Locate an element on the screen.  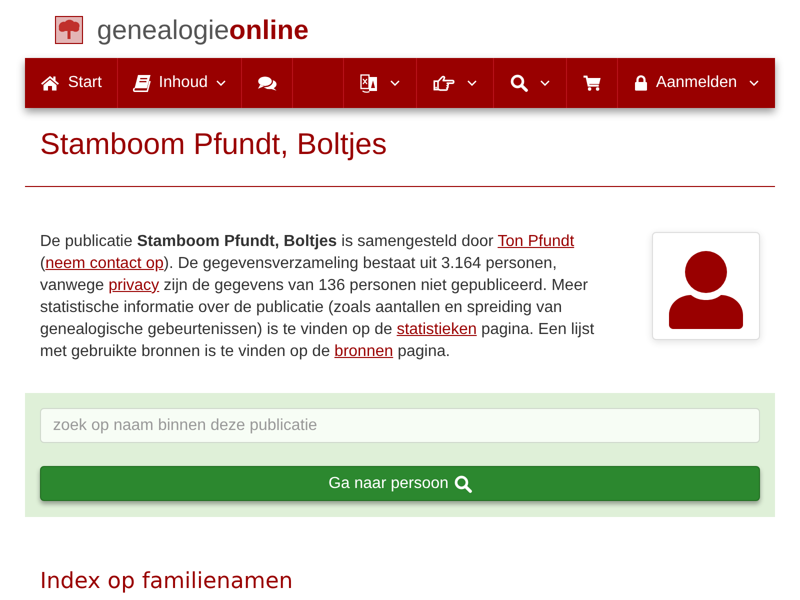
book-icon is located at coordinates (141, 83).